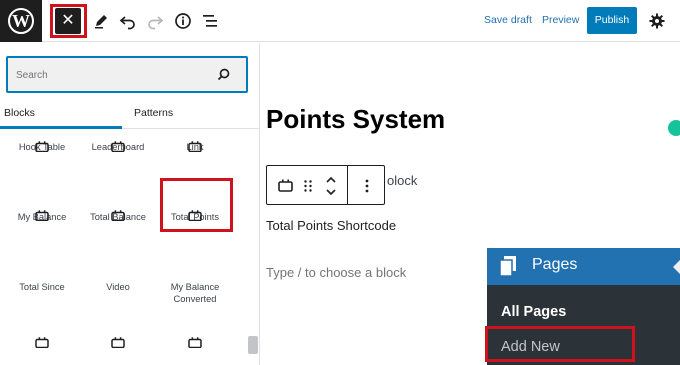 The image size is (680, 365). What do you see at coordinates (19, 113) in the screenshot?
I see `tab-blocks: Blocks` at bounding box center [19, 113].